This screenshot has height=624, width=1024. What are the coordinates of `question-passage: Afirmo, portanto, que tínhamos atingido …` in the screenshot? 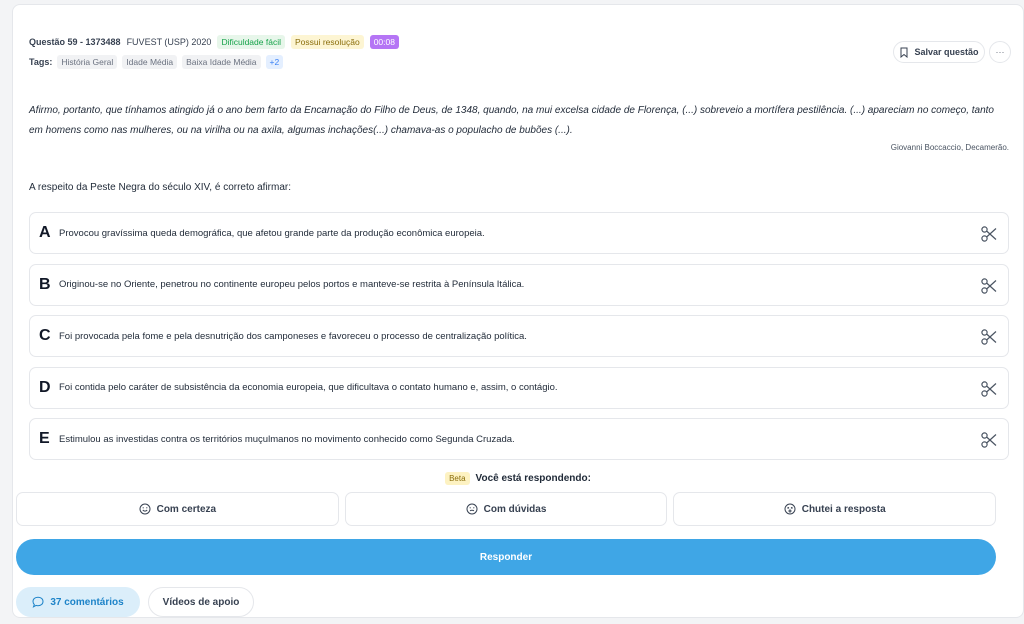 It's located at (511, 120).